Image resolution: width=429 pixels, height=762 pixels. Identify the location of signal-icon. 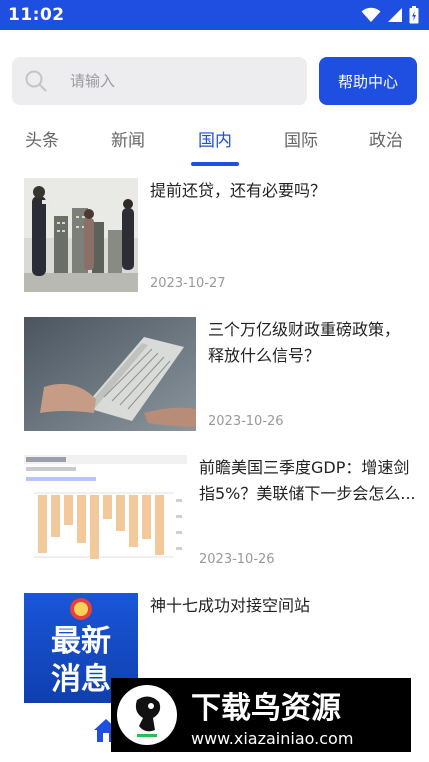
(395, 15).